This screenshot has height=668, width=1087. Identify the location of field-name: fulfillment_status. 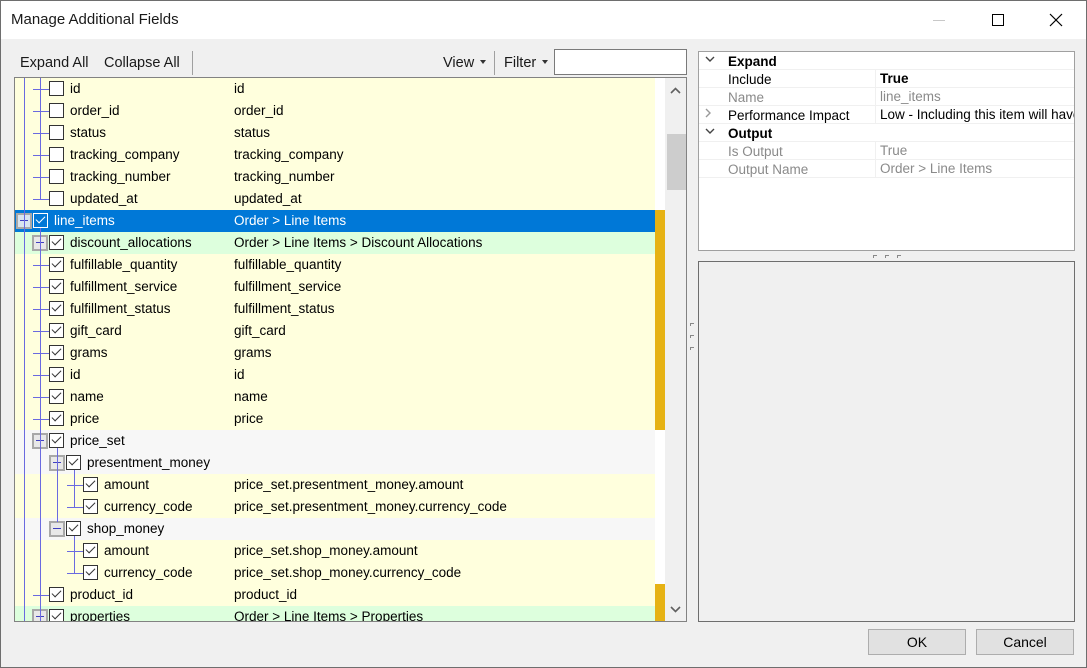
(120, 308).